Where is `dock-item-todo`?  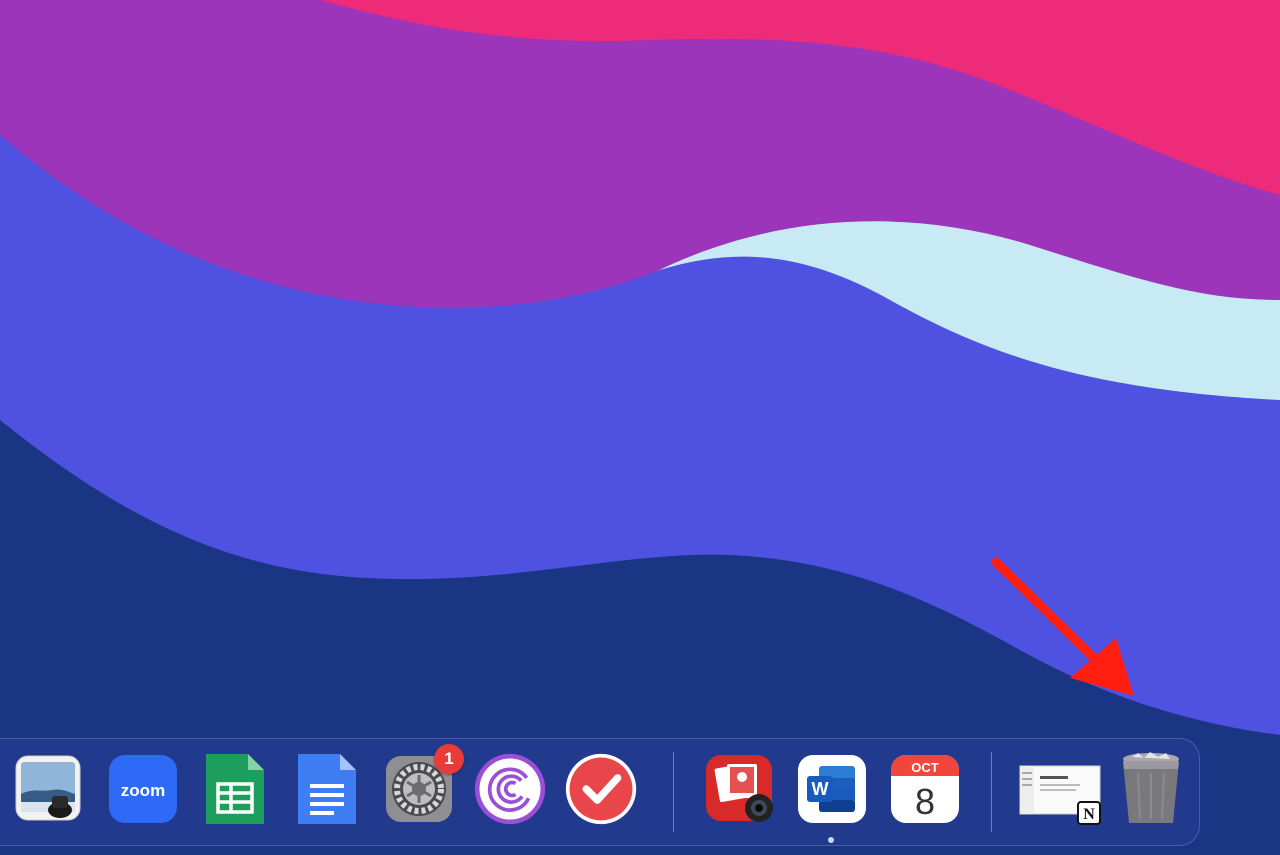
dock-item-todo is located at coordinates (601, 789).